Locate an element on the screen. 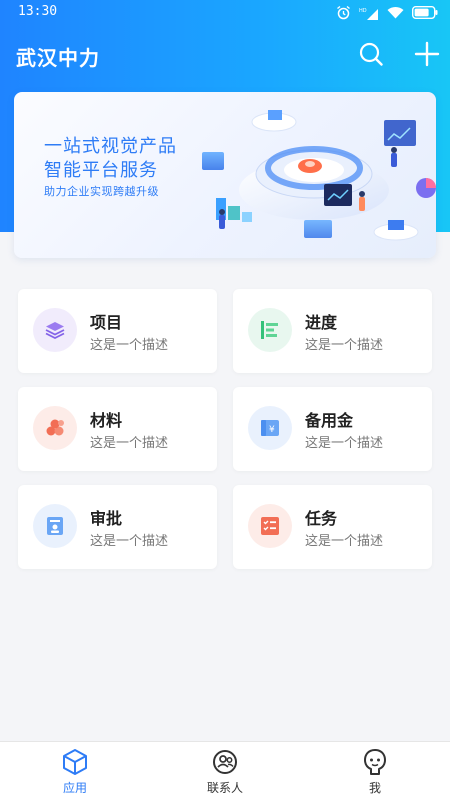 The height and width of the screenshot is (800, 450). add-button is located at coordinates (427, 54).